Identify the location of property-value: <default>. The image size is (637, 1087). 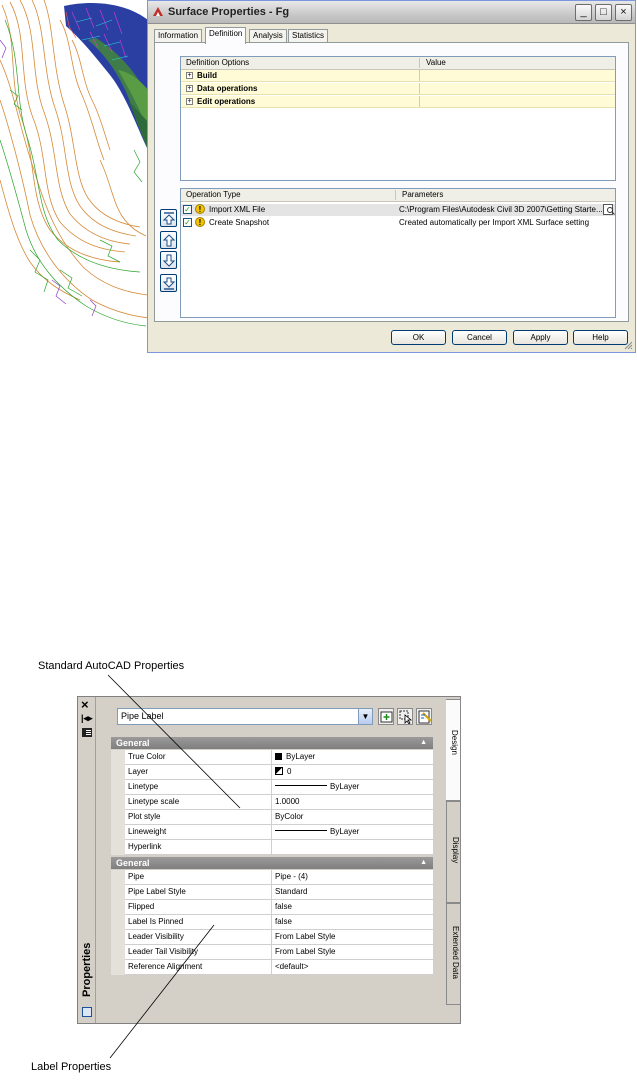
(291, 967).